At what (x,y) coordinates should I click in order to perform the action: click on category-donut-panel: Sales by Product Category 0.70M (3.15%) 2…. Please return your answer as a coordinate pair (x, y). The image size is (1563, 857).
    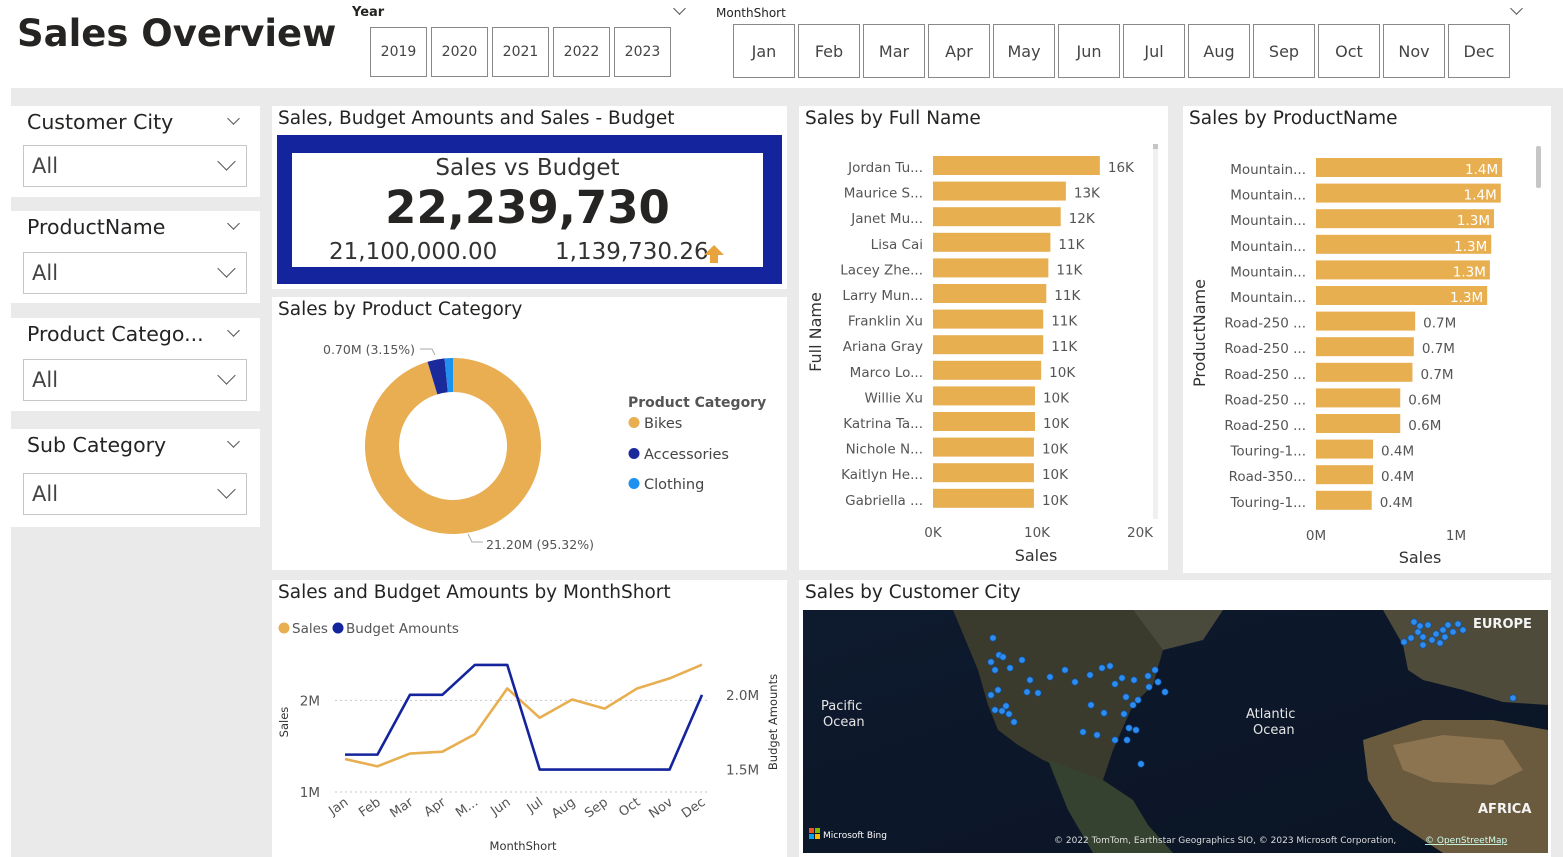
    Looking at the image, I should click on (529, 433).